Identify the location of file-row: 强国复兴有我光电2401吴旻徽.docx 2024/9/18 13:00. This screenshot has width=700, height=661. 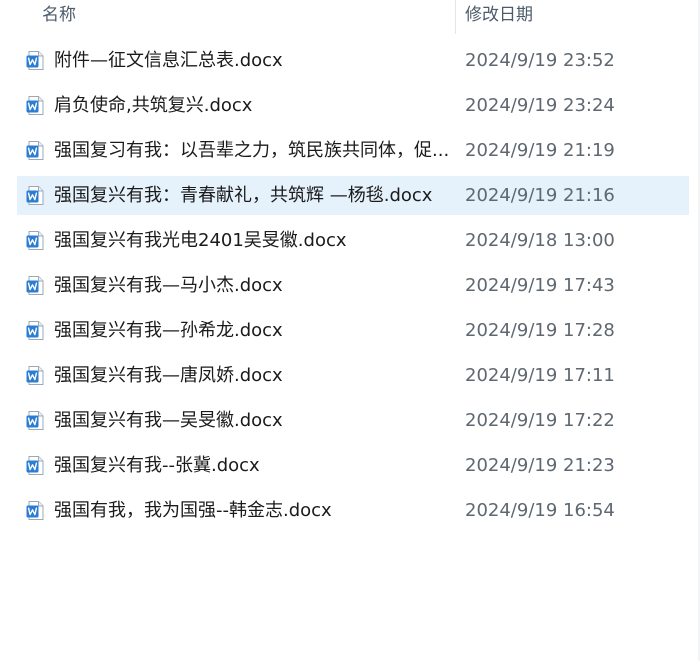
(353, 240).